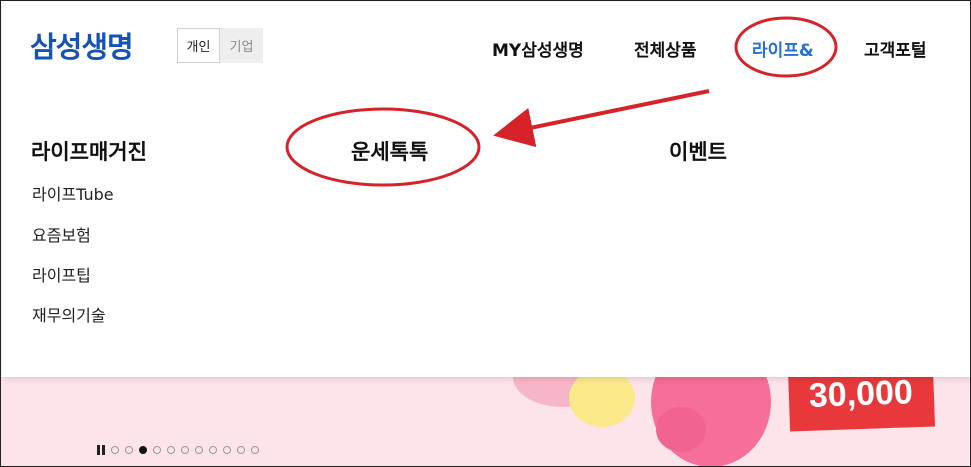 This screenshot has width=971, height=467. Describe the element at coordinates (602, 402) in the screenshot. I see `banner-balloon-yellow` at that location.